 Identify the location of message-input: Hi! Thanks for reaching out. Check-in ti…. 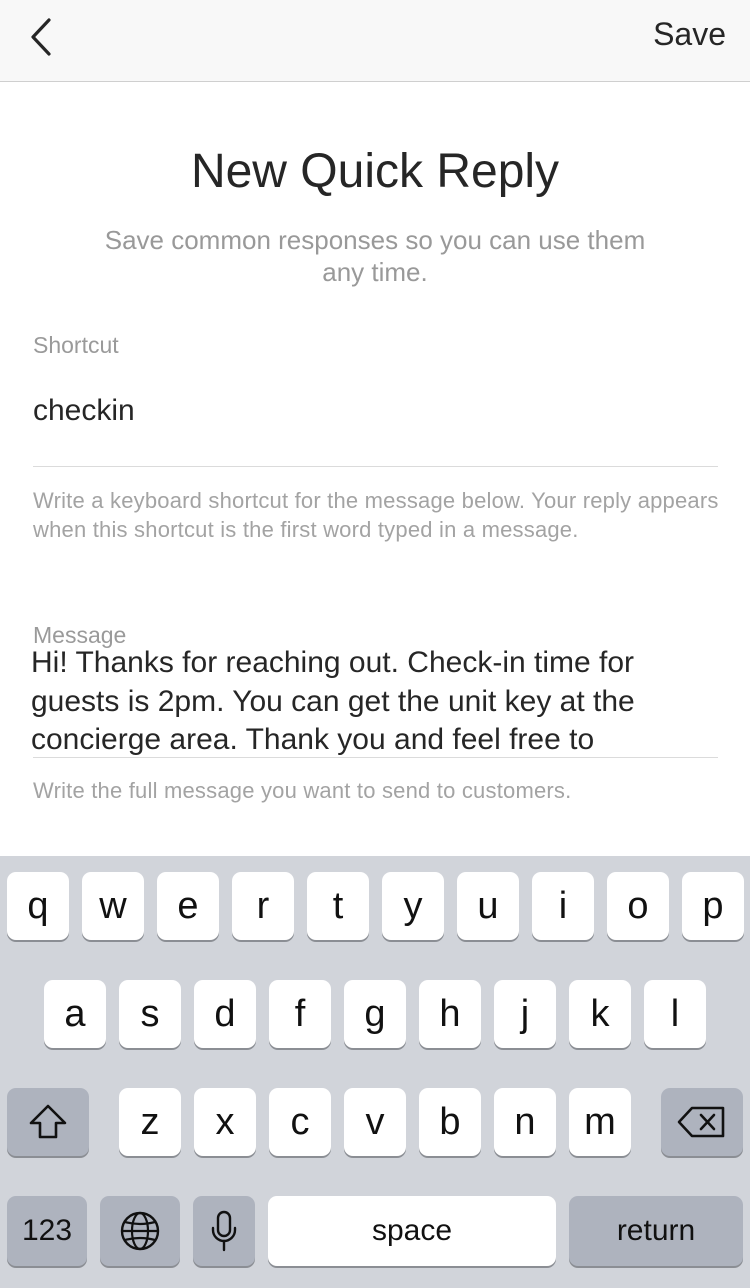
(376, 700).